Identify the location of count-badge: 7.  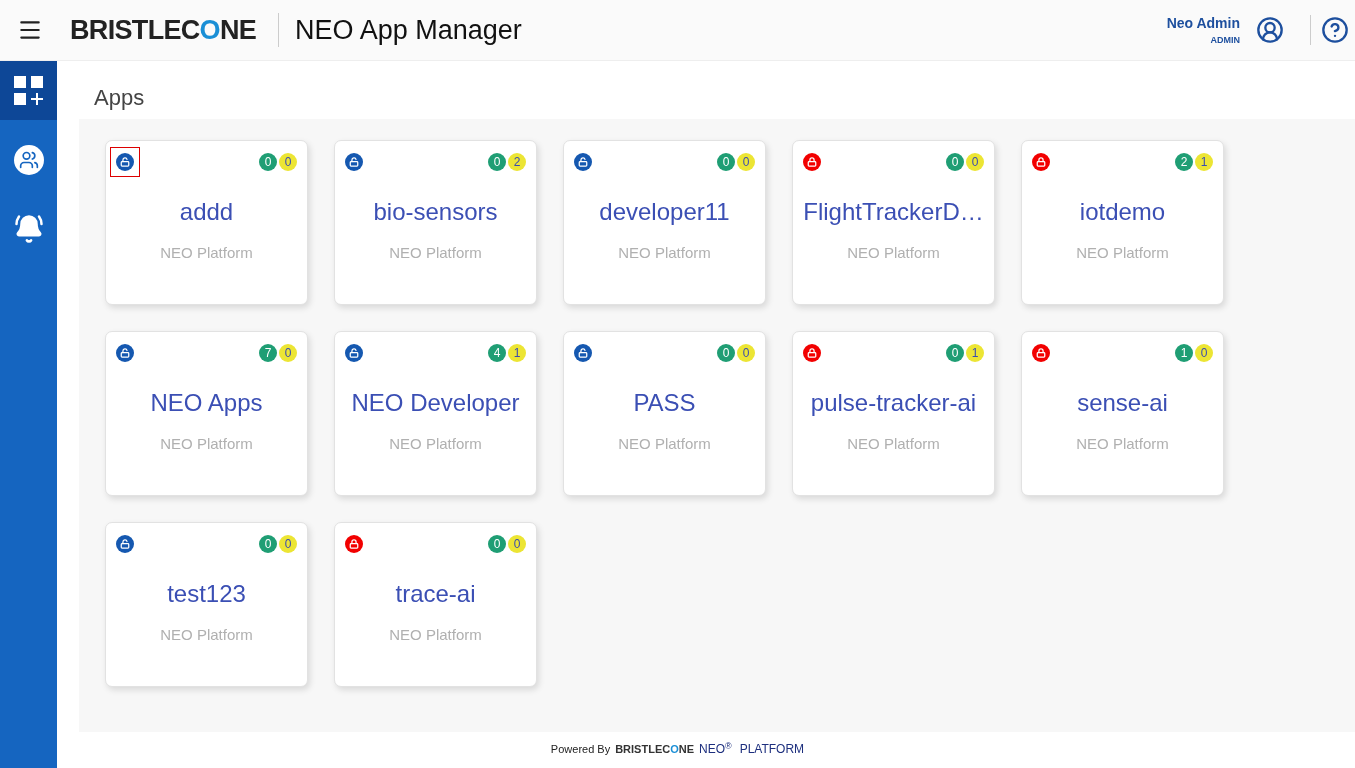
(268, 352).